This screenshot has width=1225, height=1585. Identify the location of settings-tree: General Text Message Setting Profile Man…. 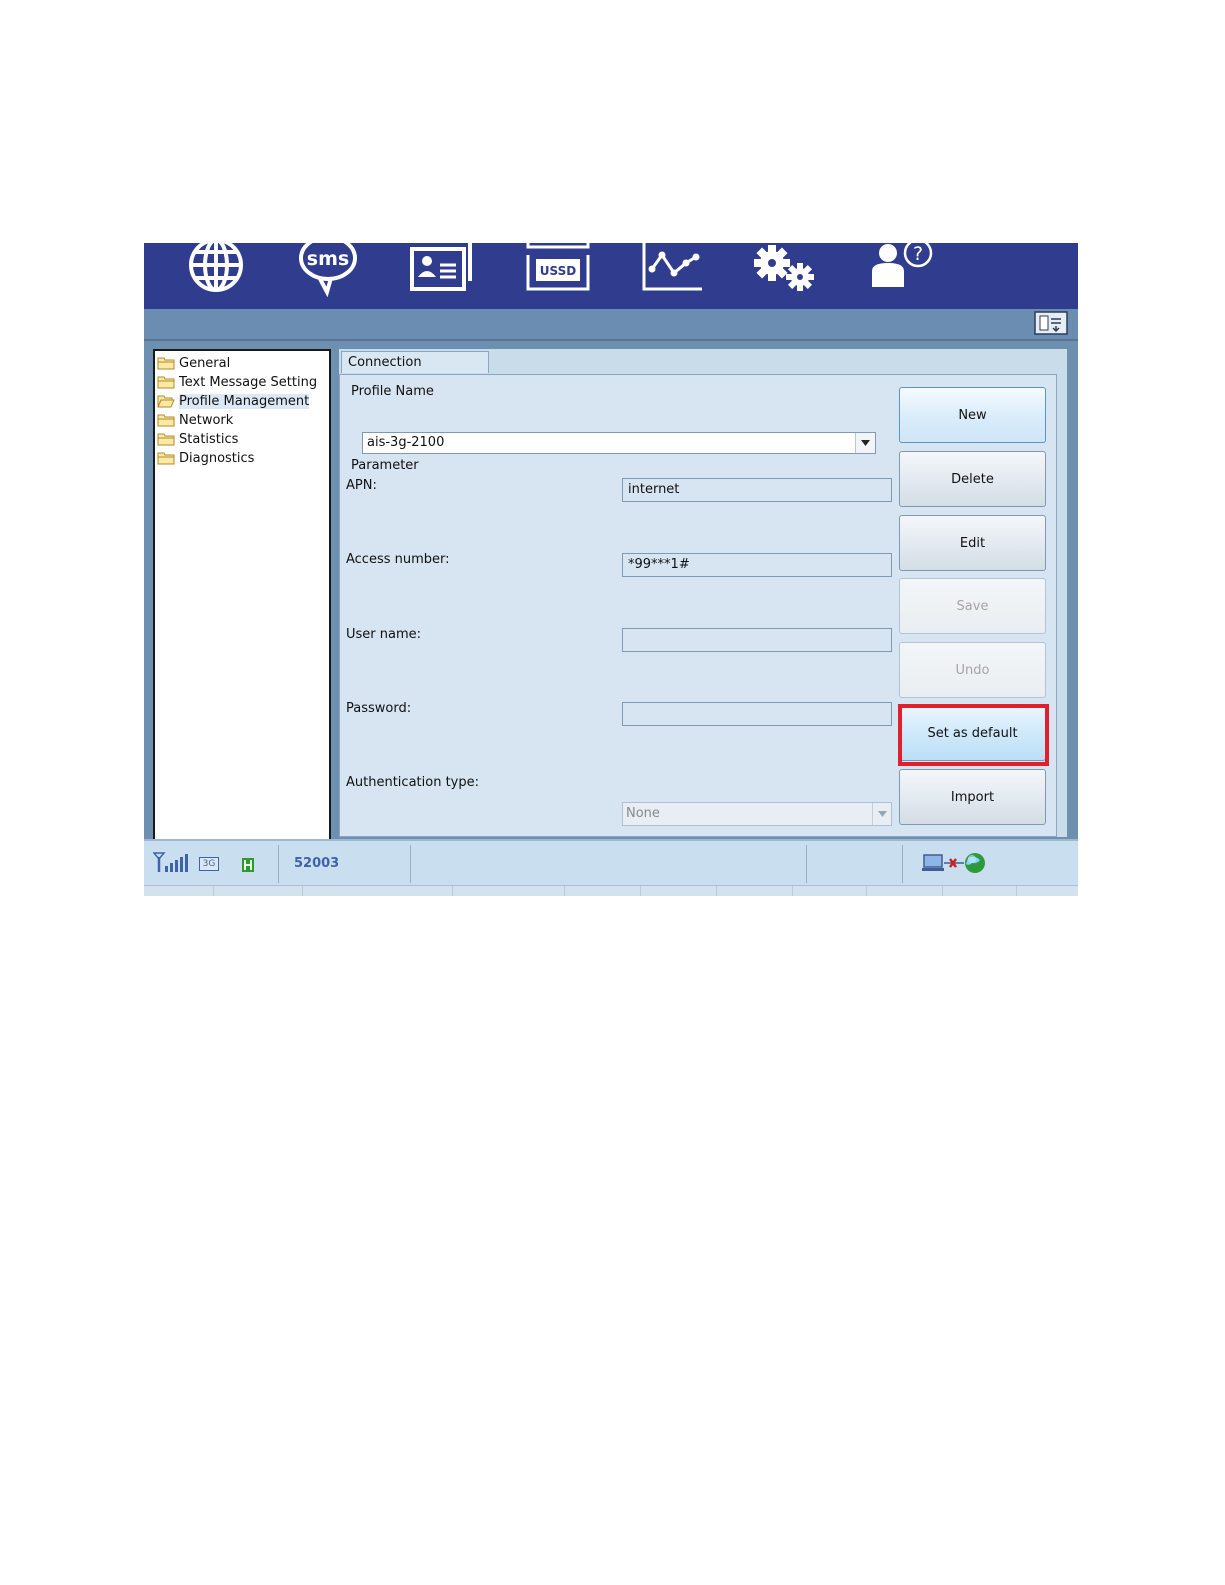
(242, 595).